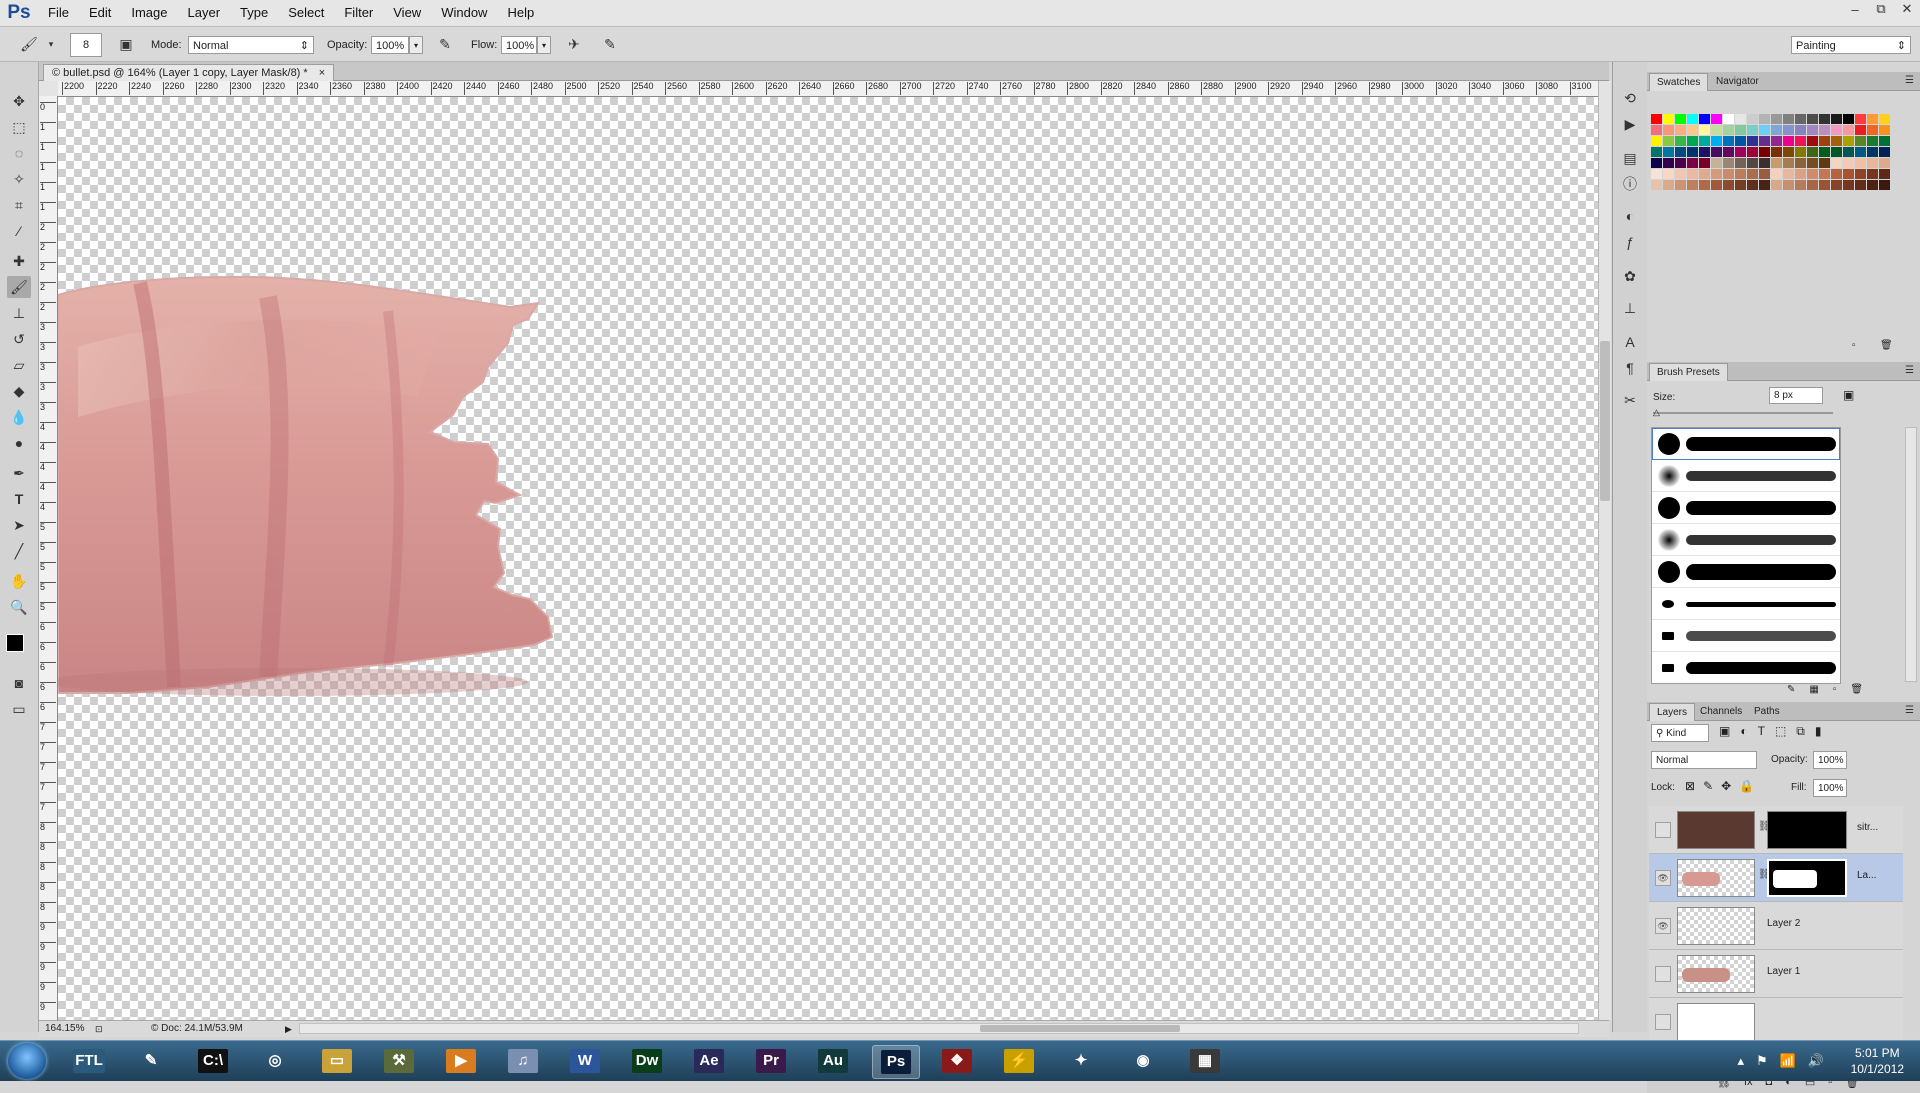 Image resolution: width=1920 pixels, height=1093 pixels. I want to click on taskbar-ftl-icon: FTL, so click(89, 1061).